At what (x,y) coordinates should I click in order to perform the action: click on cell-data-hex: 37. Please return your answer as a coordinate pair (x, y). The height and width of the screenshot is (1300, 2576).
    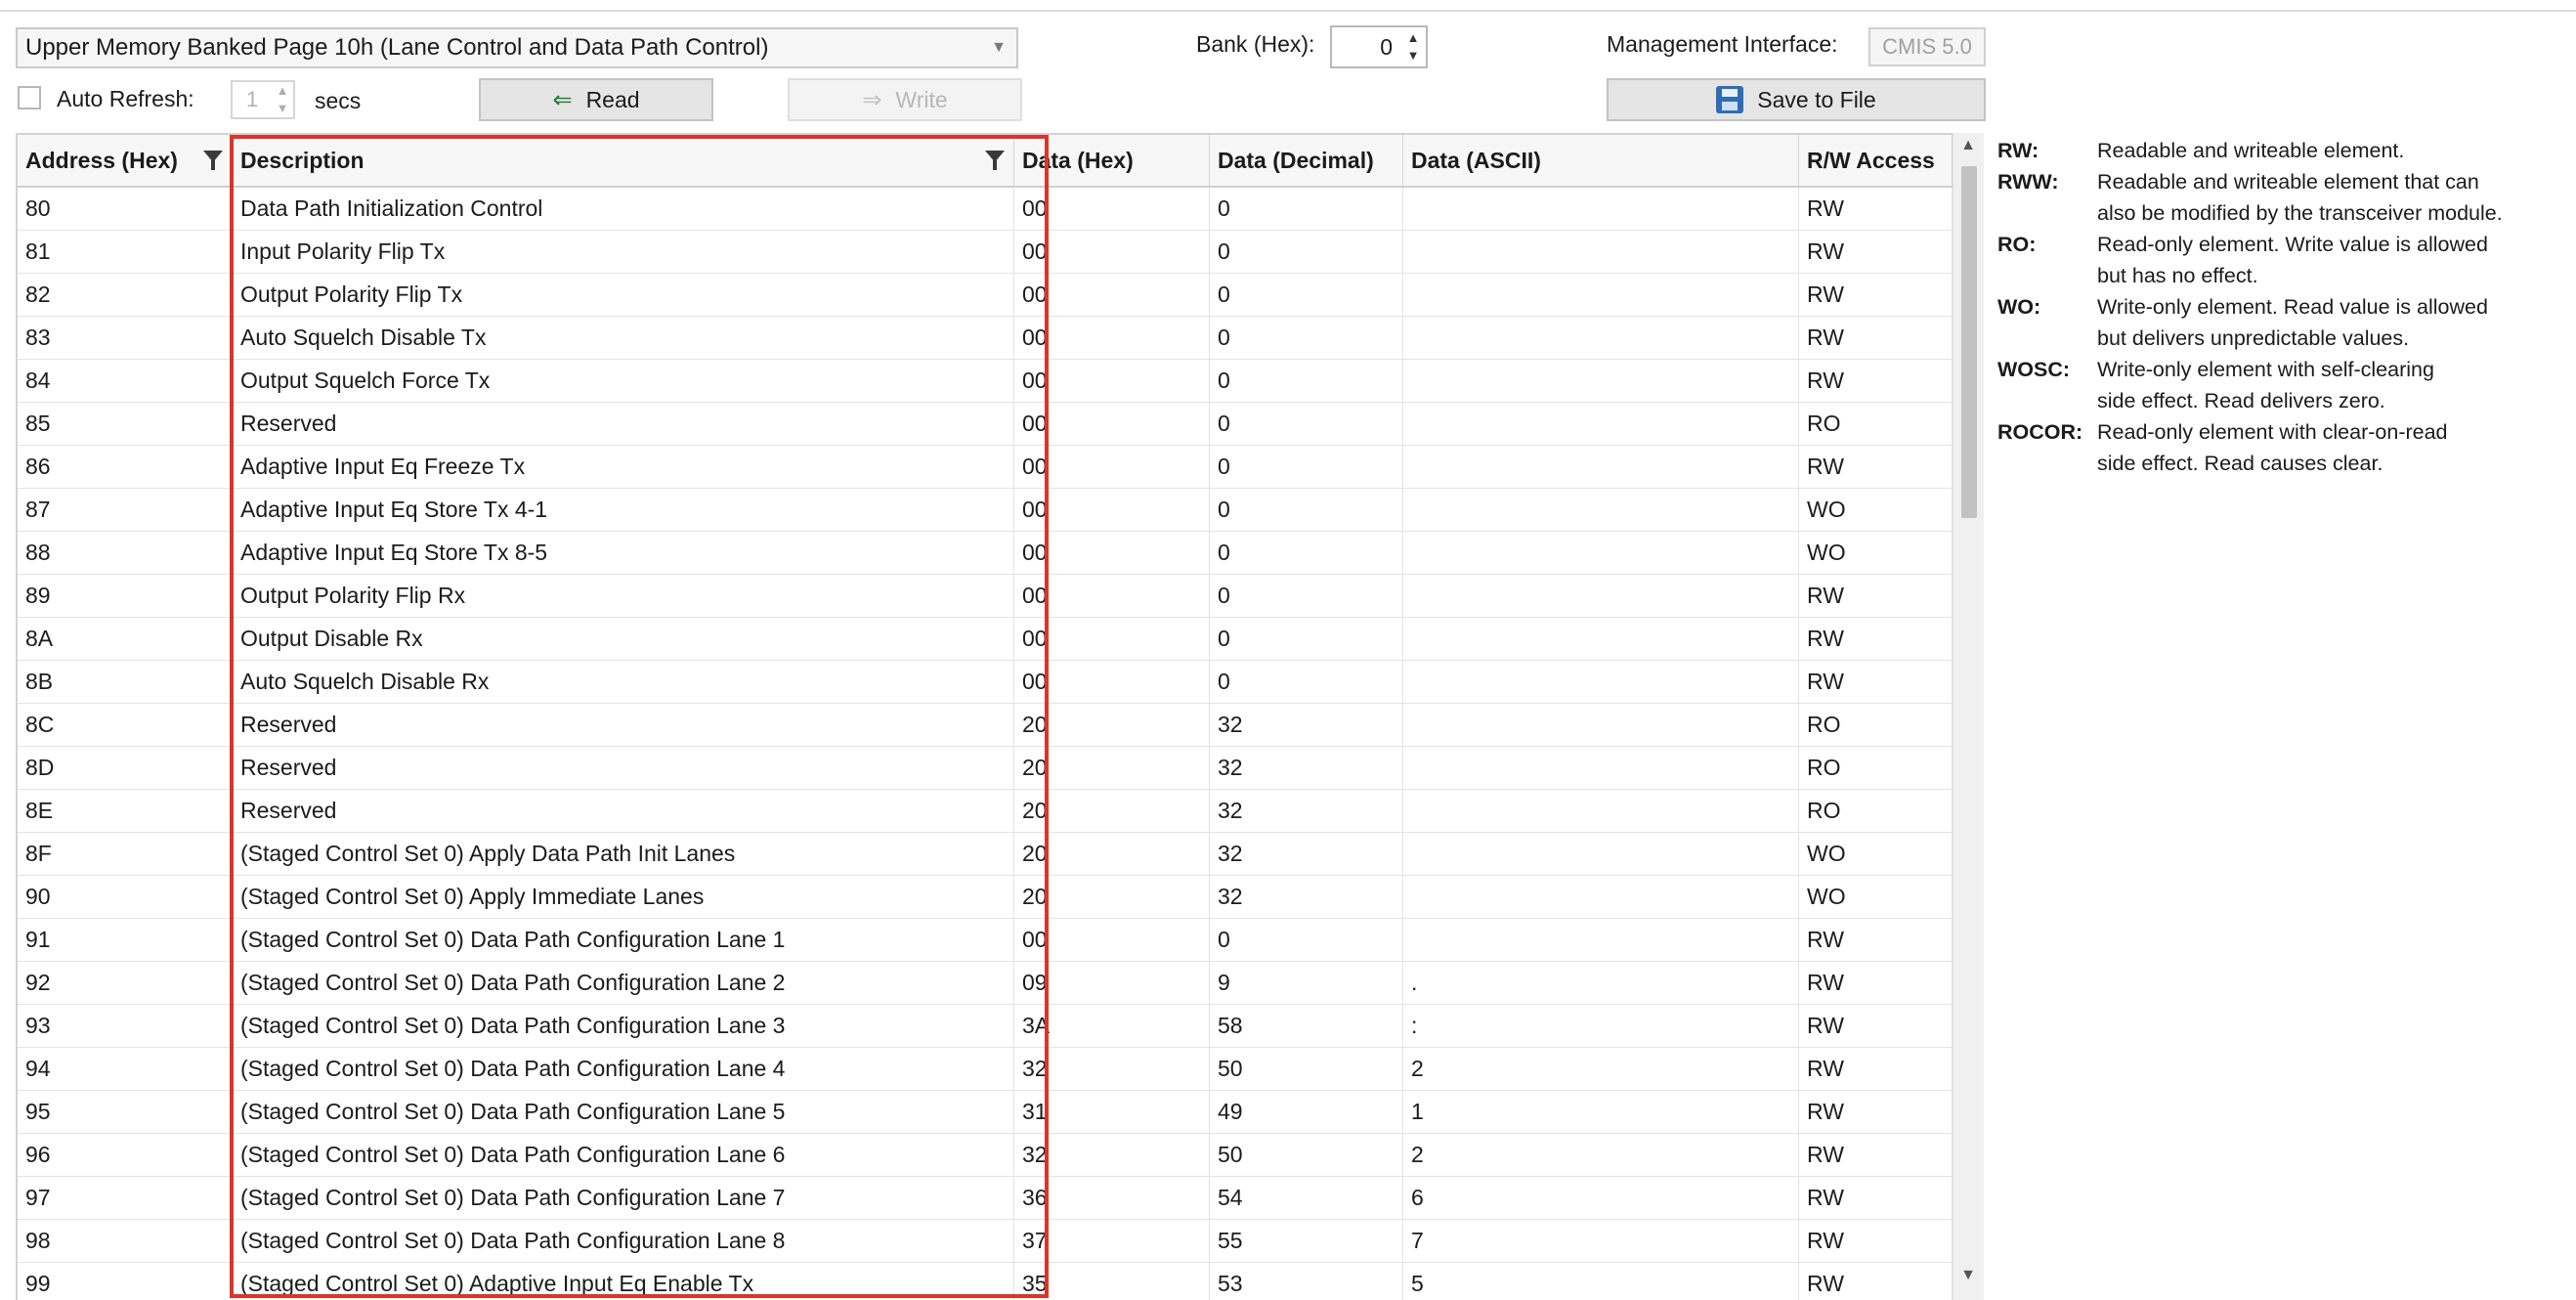
    Looking at the image, I should click on (1112, 1241).